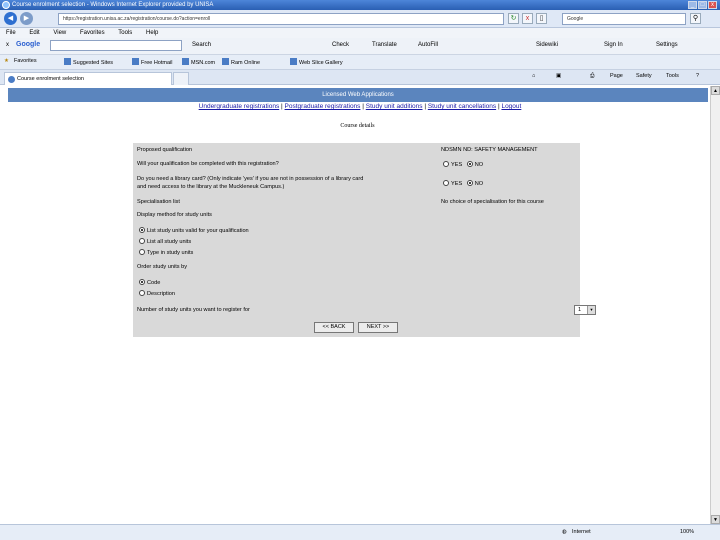  What do you see at coordinates (334, 327) in the screenshot?
I see `back-form-button: << BACK` at bounding box center [334, 327].